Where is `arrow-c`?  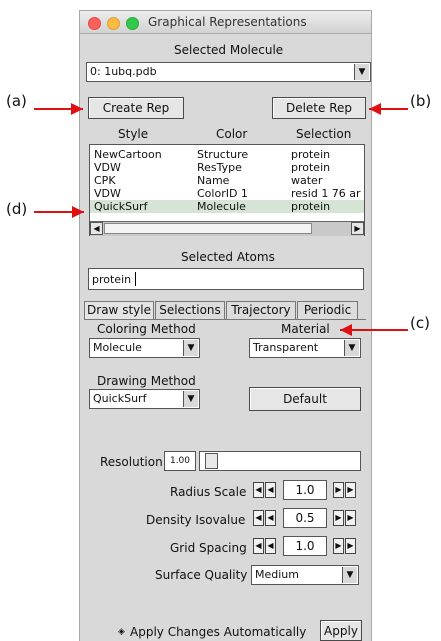
arrow-c is located at coordinates (374, 330).